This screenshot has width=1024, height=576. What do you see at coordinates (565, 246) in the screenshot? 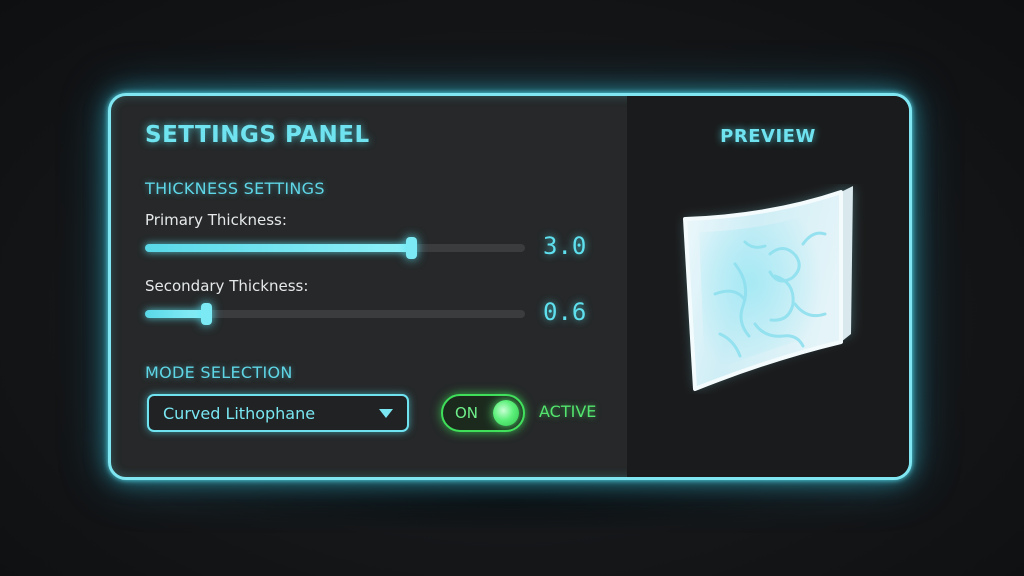
I see `primary-thickness-value: 3.0` at bounding box center [565, 246].